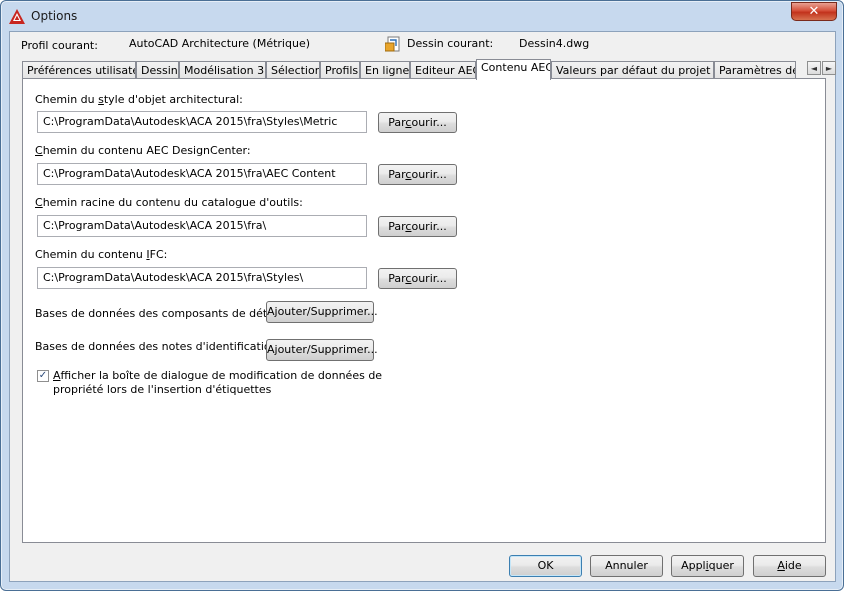  What do you see at coordinates (554, 43) in the screenshot?
I see `drawing-value: Dessin4.dwg` at bounding box center [554, 43].